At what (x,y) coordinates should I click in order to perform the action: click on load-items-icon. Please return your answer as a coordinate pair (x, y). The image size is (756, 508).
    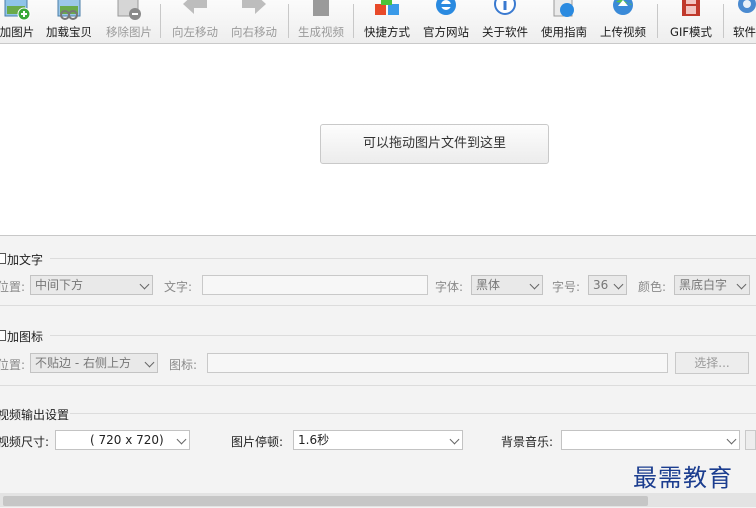
    Looking at the image, I should click on (69, 10).